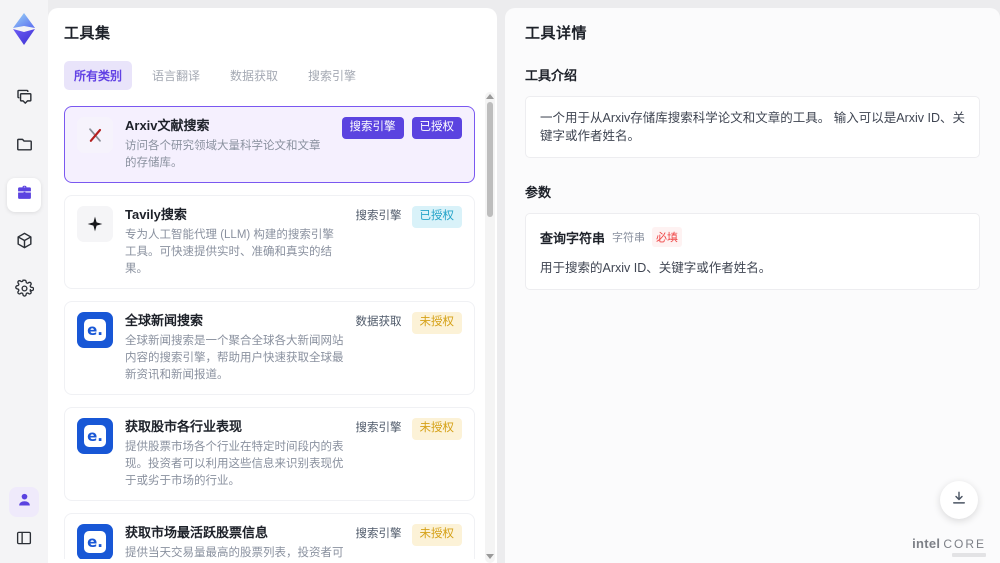 This screenshot has width=1000, height=563. Describe the element at coordinates (656, 268) in the screenshot. I see `param-description: 用于搜索的Arxiv ID、关键字或作者姓名。` at that location.